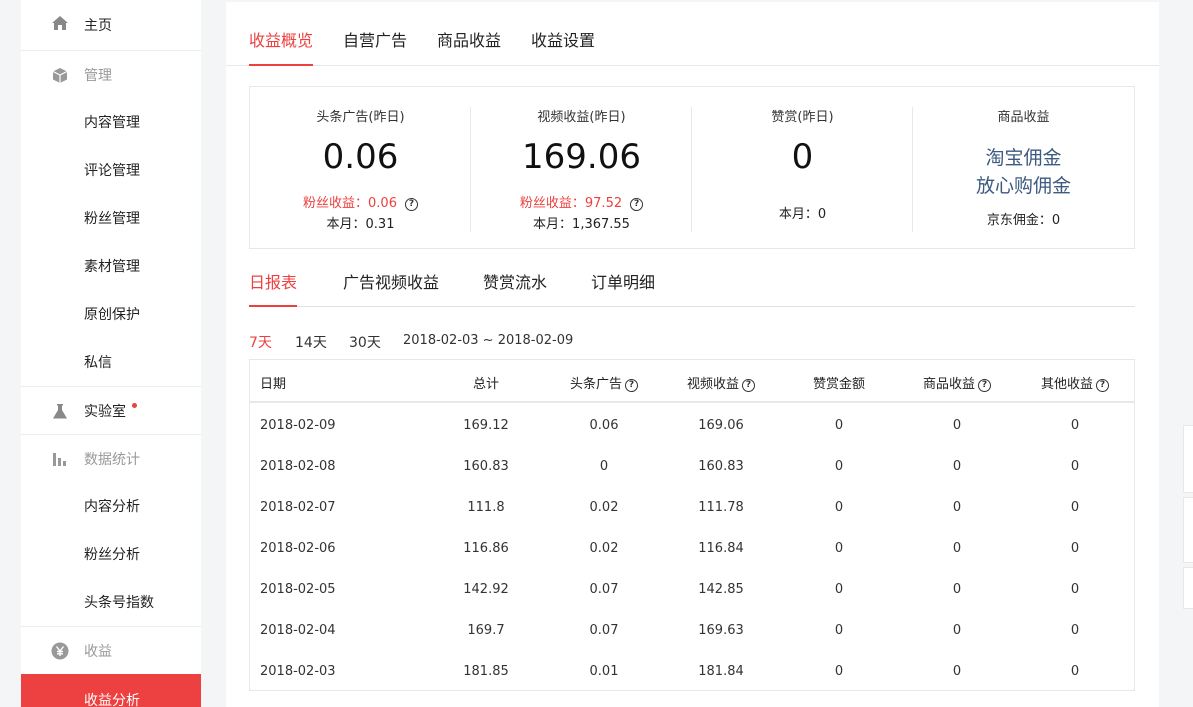 This screenshot has width=1193, height=707. What do you see at coordinates (281, 46) in the screenshot?
I see `tab-income-overview: 收益概览` at bounding box center [281, 46].